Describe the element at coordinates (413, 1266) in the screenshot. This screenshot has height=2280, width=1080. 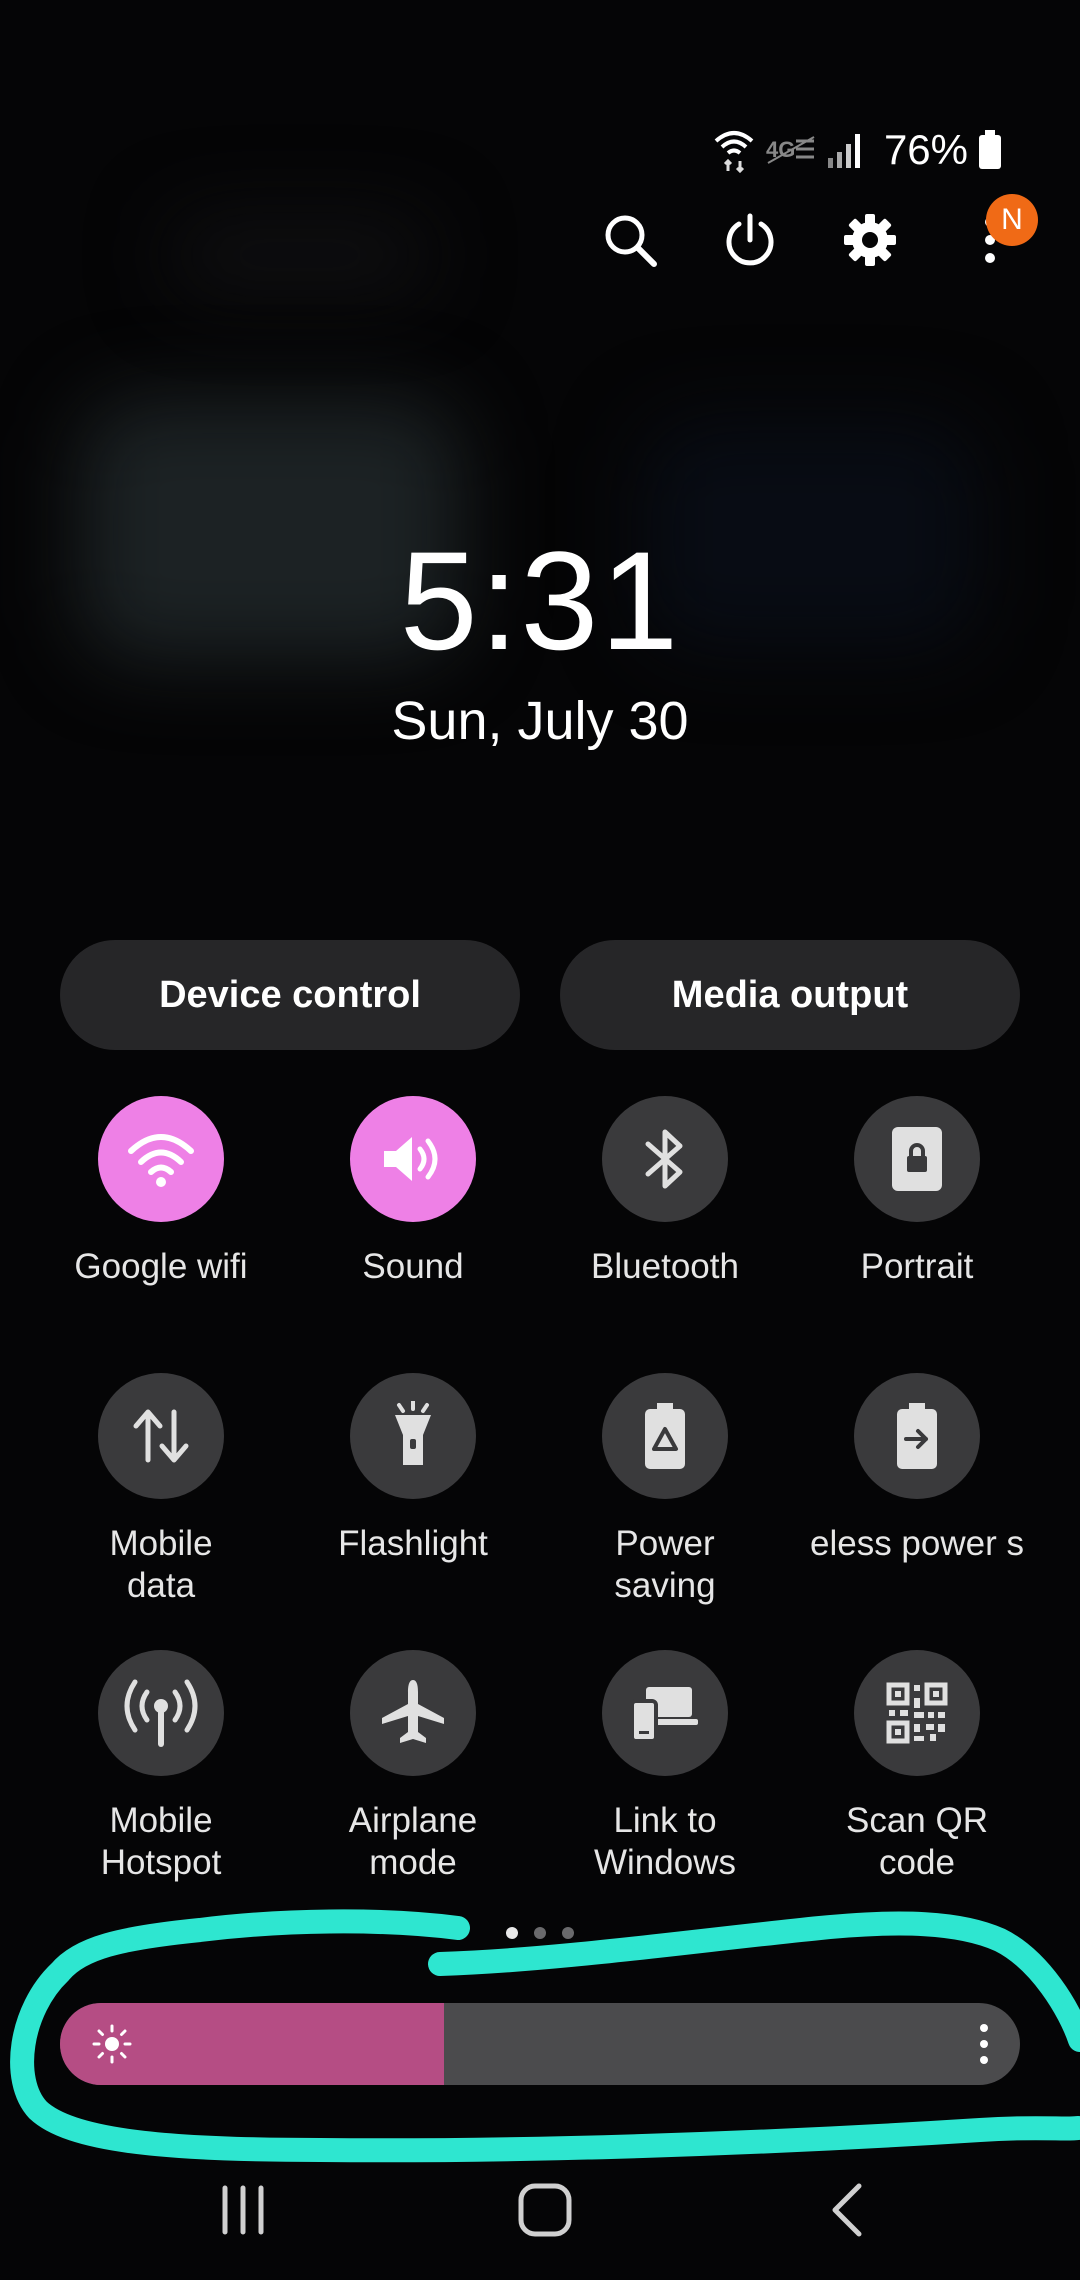
I see `tile-label: Sound` at that location.